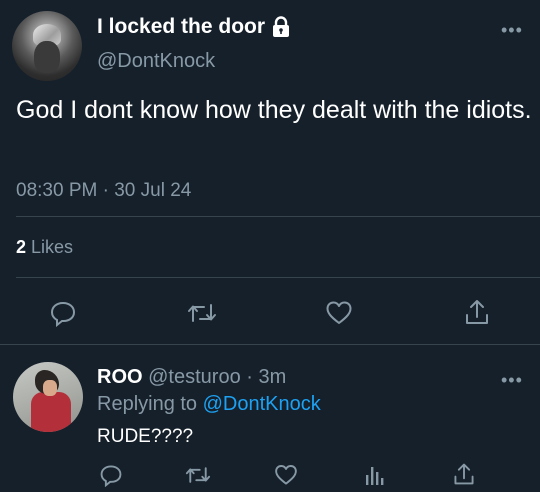  Describe the element at coordinates (120, 377) in the screenshot. I see `reply-display-name: ROO` at that location.